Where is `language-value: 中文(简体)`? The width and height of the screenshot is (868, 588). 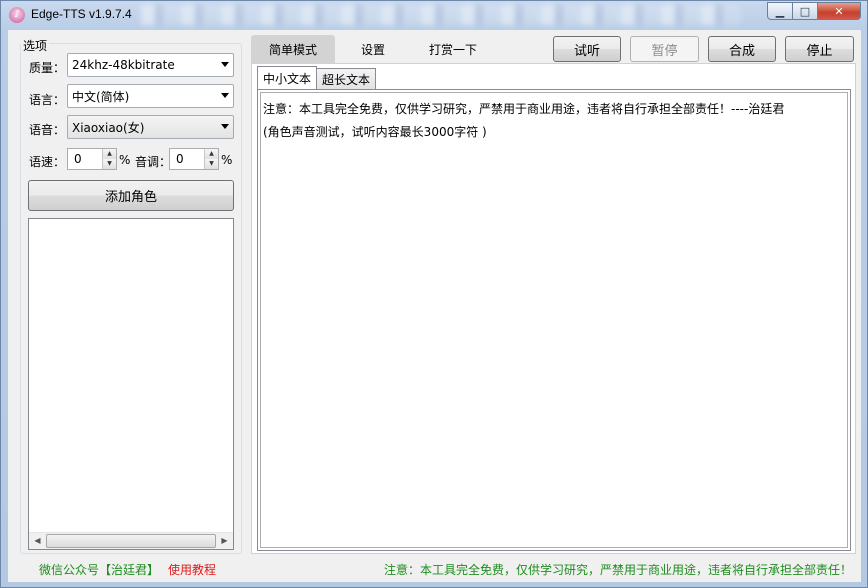 language-value: 中文(简体) is located at coordinates (101, 96).